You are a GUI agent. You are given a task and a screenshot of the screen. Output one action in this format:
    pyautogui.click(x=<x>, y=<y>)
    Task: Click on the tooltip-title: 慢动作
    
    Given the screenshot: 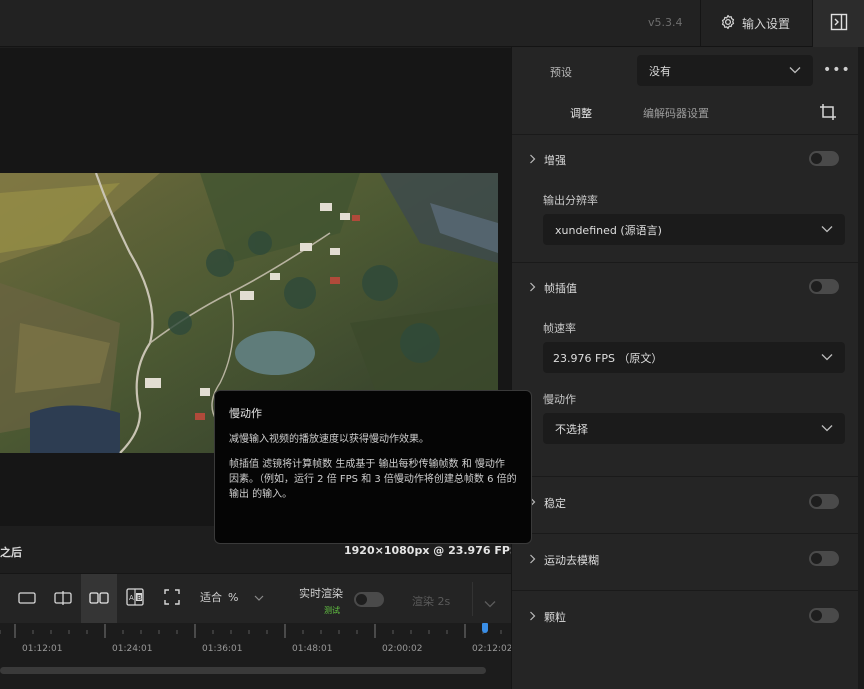 What is the action you would take?
    pyautogui.click(x=245, y=413)
    